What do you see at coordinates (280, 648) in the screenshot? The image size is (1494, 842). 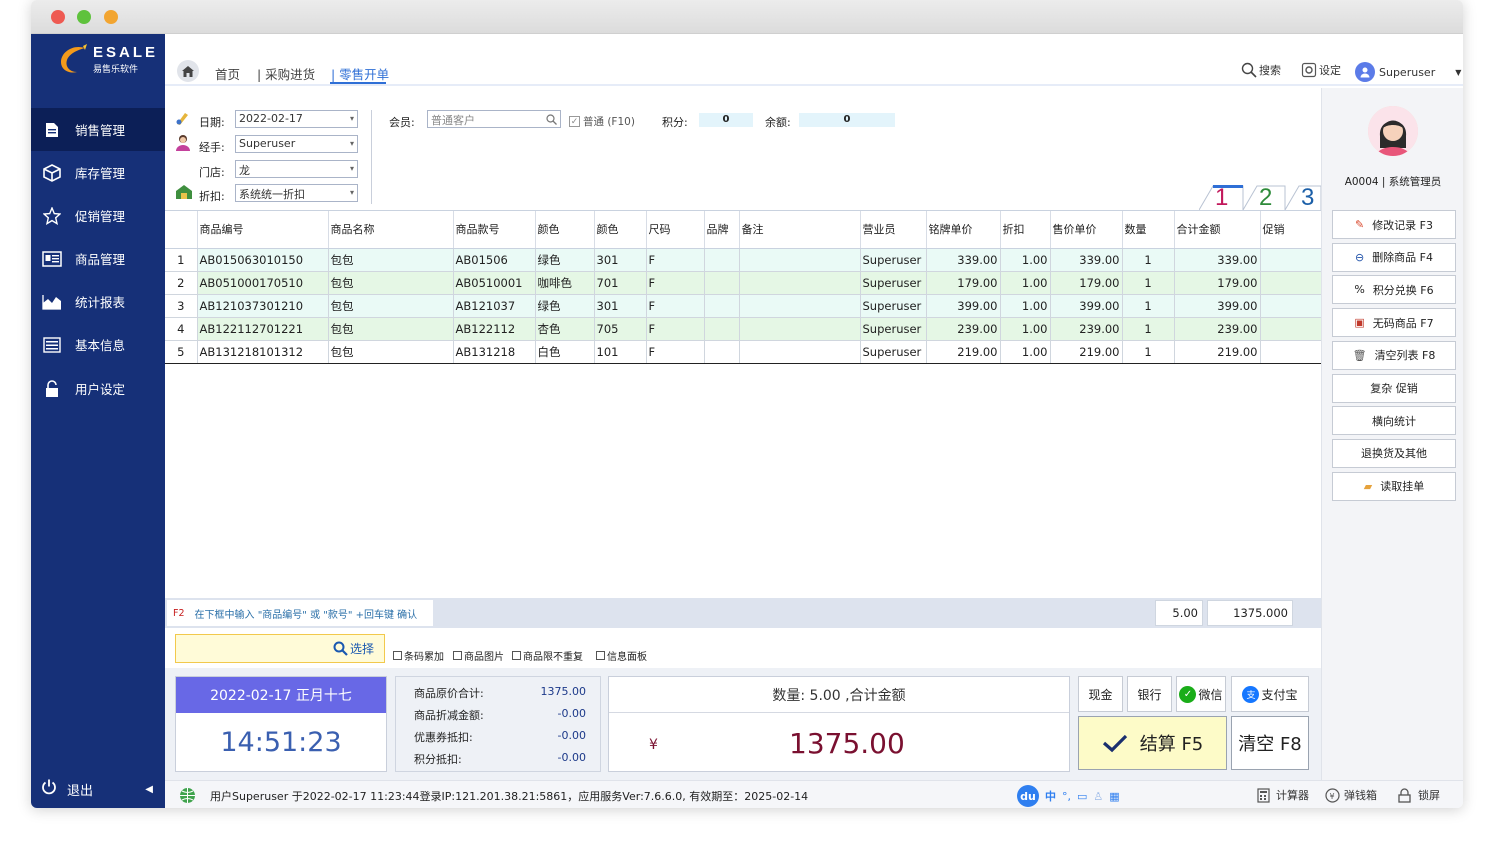 I see `barcode-input: 选择` at bounding box center [280, 648].